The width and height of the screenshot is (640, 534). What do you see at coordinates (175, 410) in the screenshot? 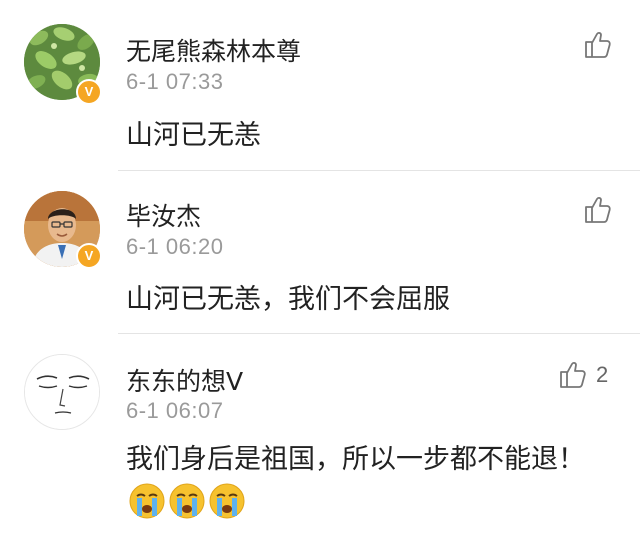
I see `comment-timestamp: 6-1 06:07` at bounding box center [175, 410].